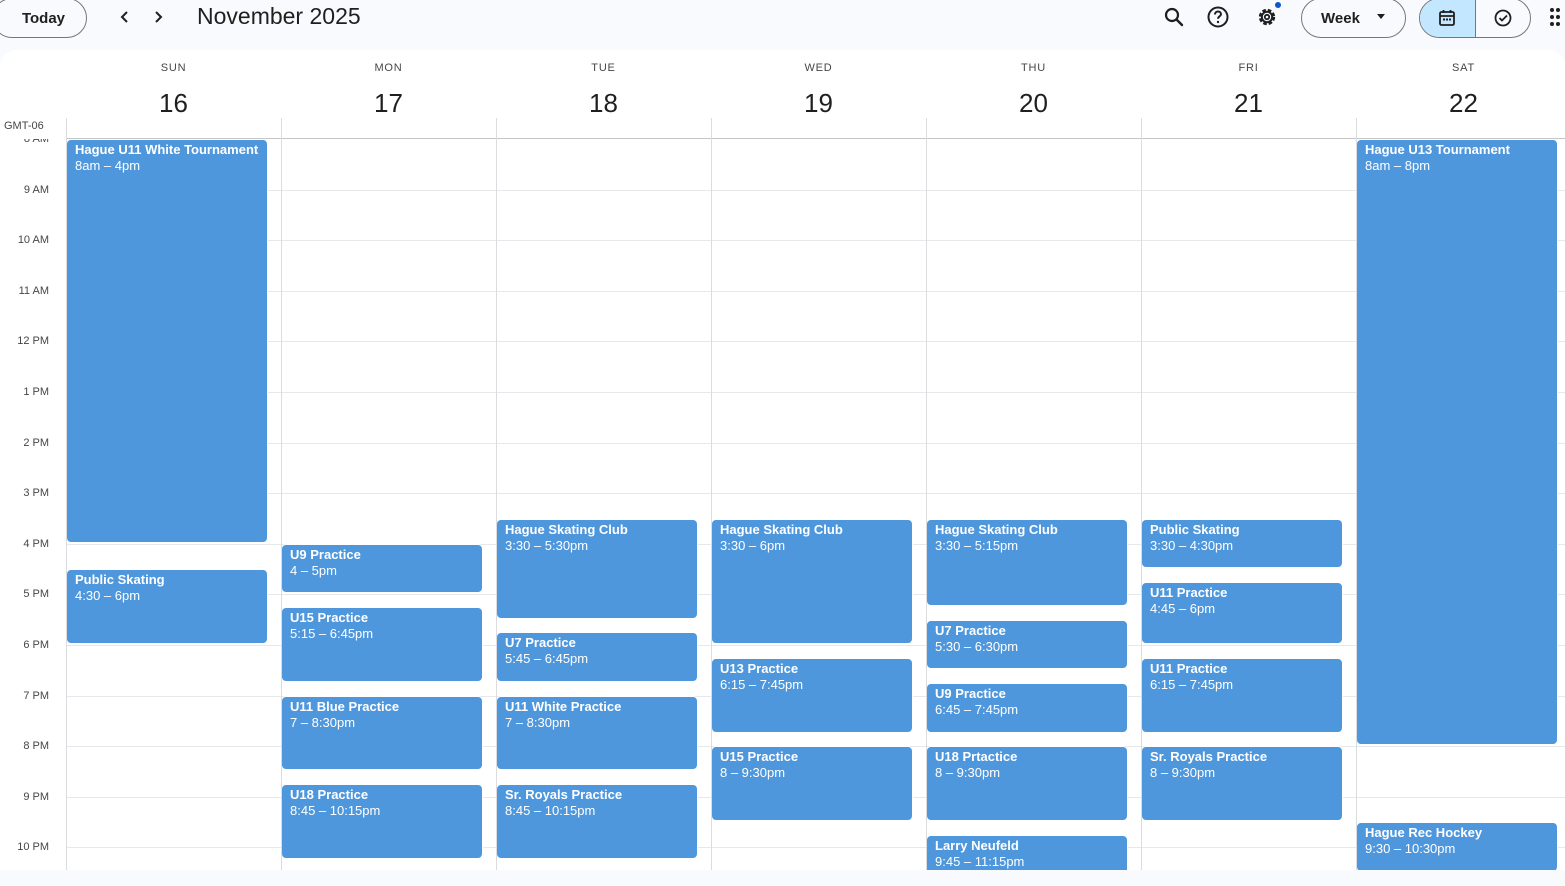 This screenshot has height=886, width=1565. What do you see at coordinates (36, 493) in the screenshot?
I see `hour-label: 3 PM` at bounding box center [36, 493].